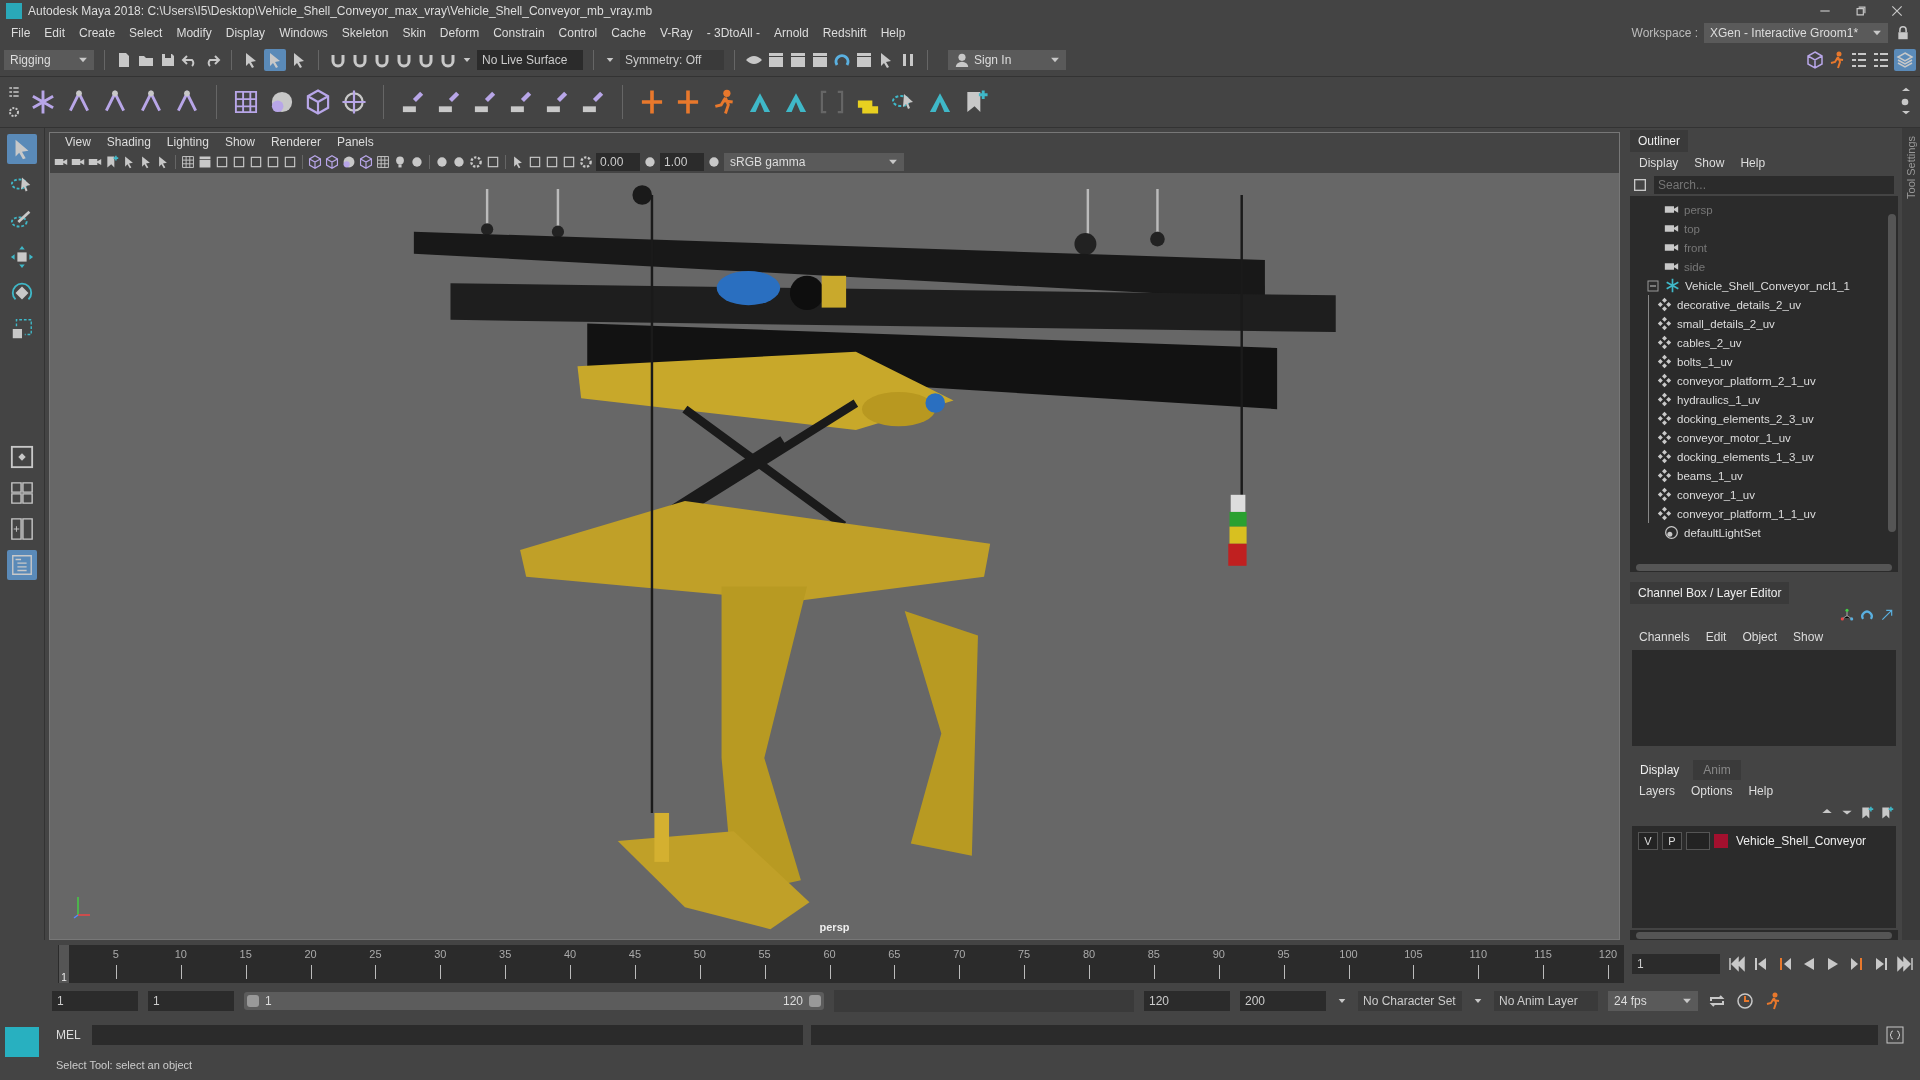 This screenshot has height=1080, width=1920. I want to click on outliner-item: docking_elements_1_3_uv, so click(1768, 456).